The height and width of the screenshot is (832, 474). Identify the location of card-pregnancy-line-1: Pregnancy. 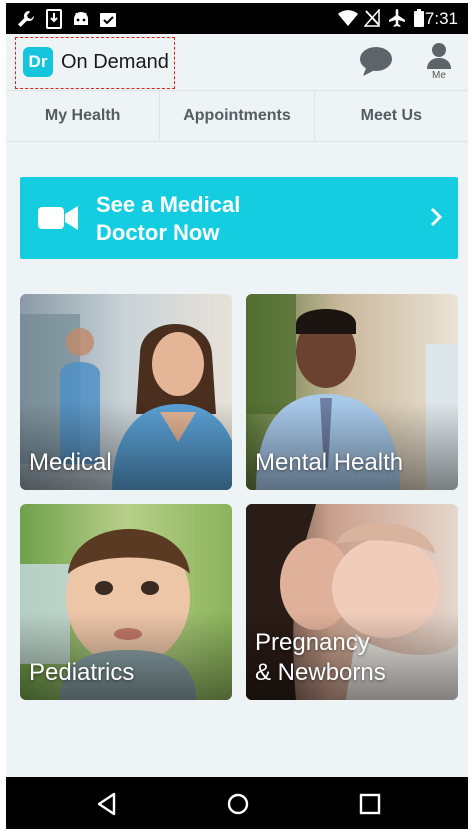
(312, 642).